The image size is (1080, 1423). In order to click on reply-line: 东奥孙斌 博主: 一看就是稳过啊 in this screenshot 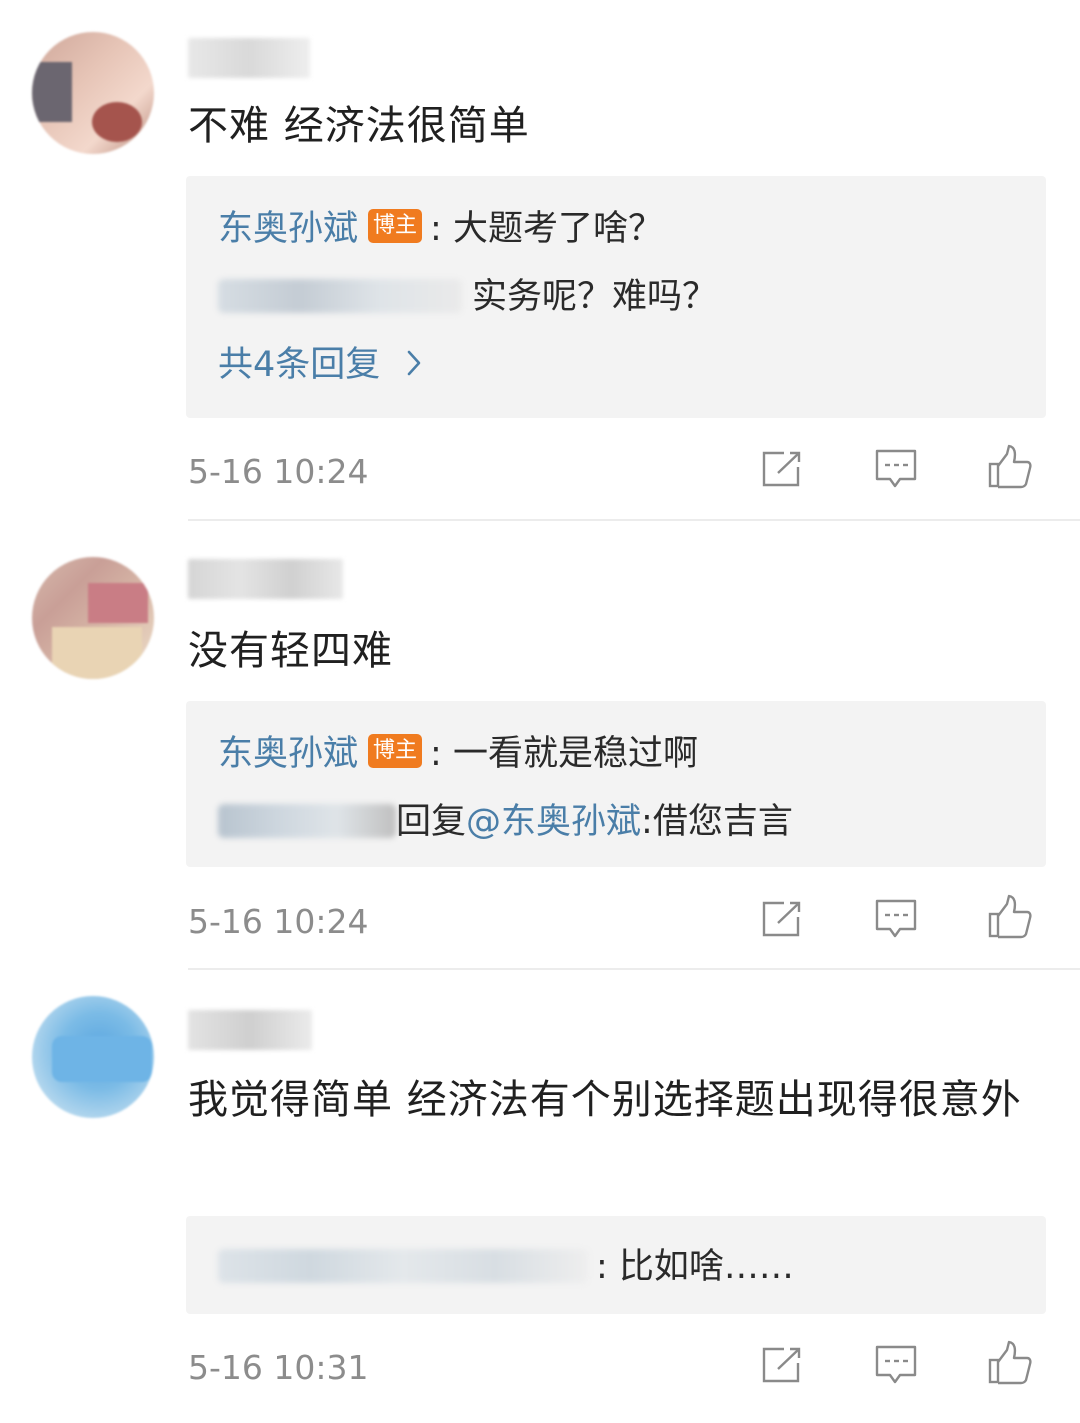, I will do `click(622, 754)`.